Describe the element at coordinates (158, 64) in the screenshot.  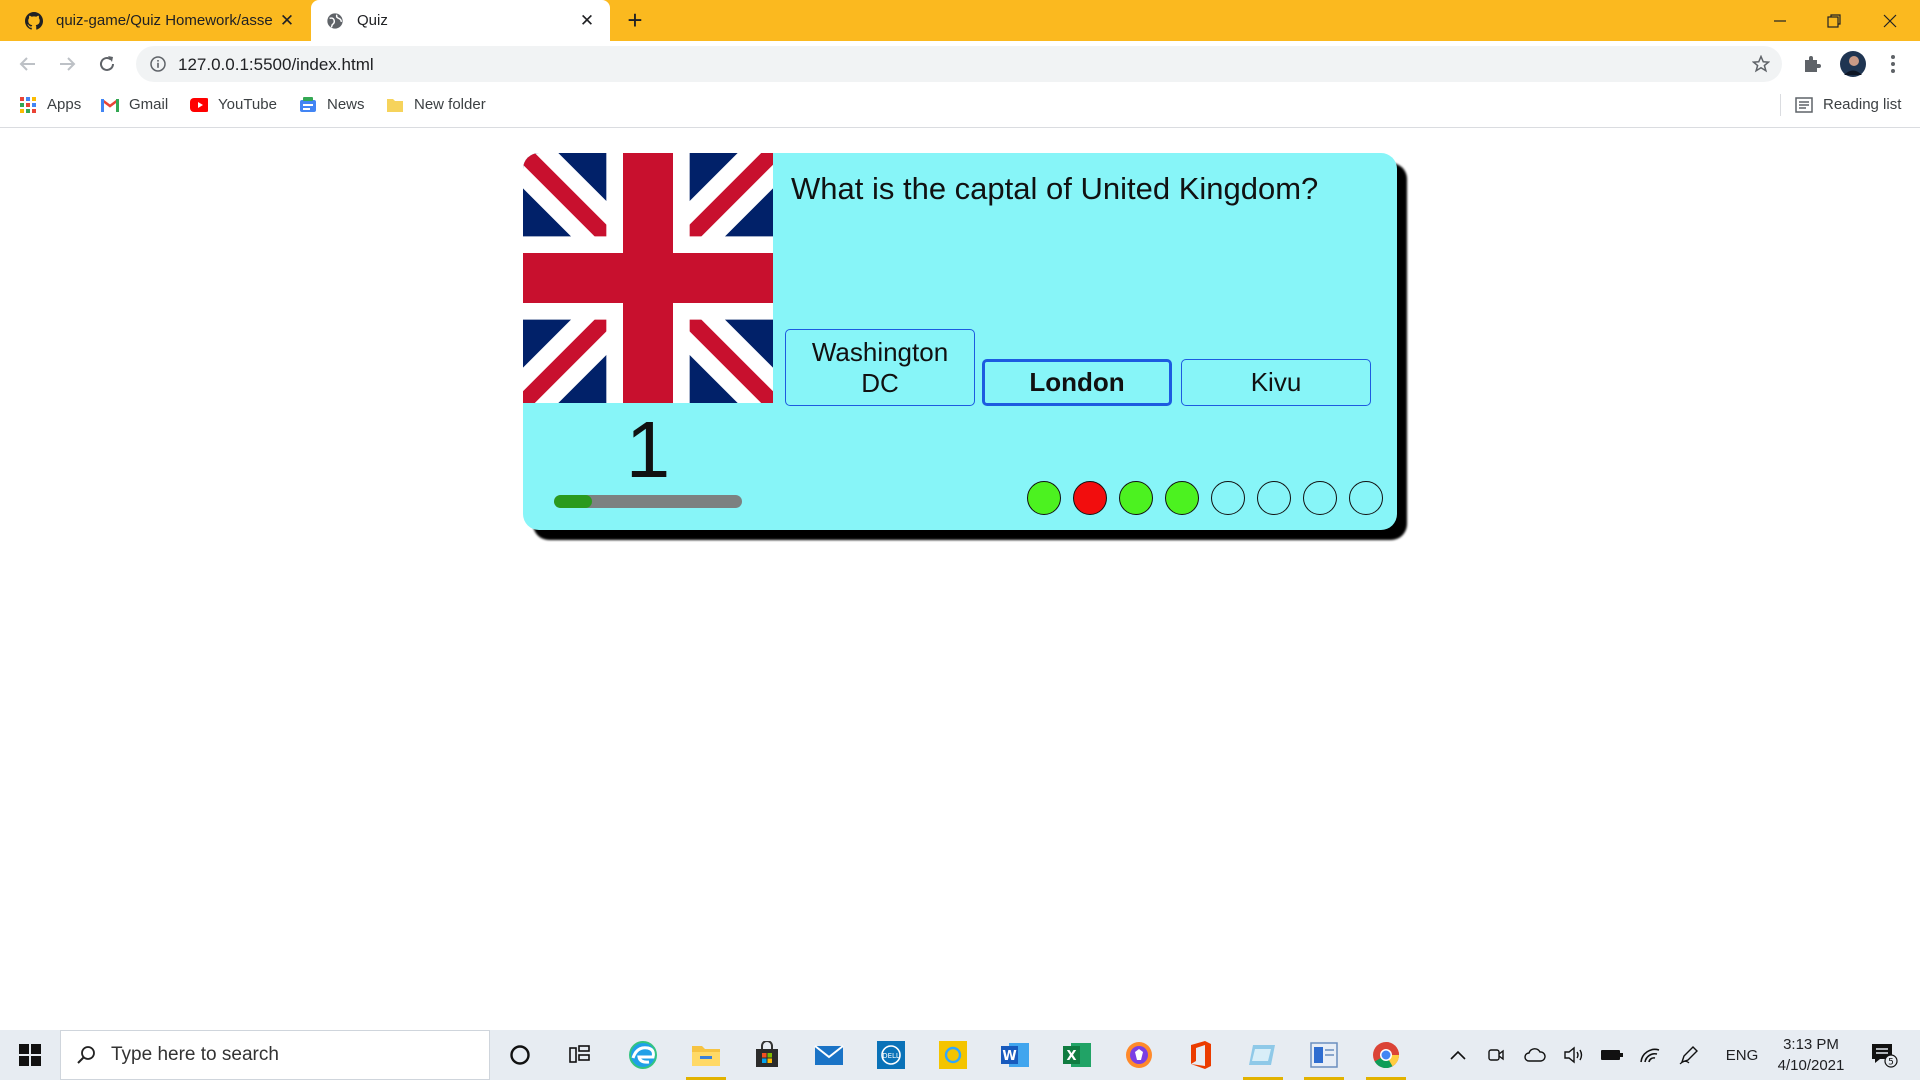
I see `info-icon` at that location.